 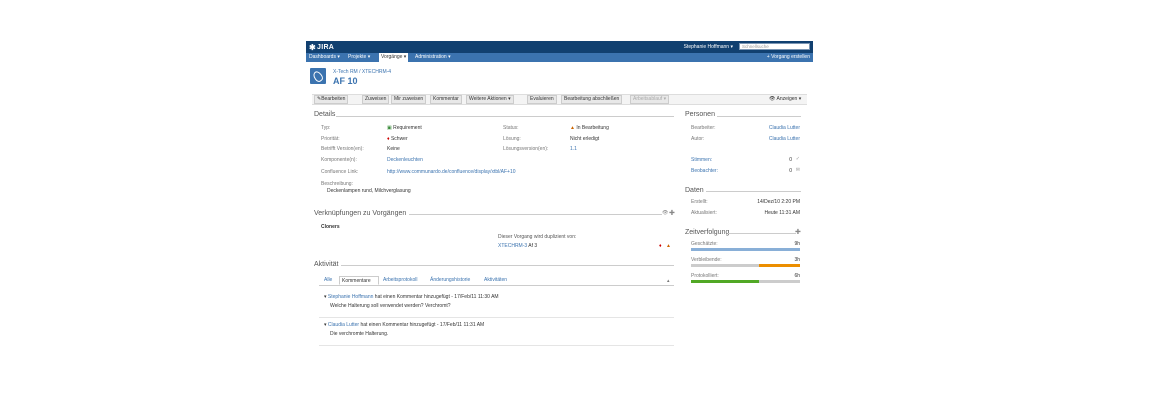 What do you see at coordinates (331, 99) in the screenshot?
I see `edit-button: ✎Bearbeiten` at bounding box center [331, 99].